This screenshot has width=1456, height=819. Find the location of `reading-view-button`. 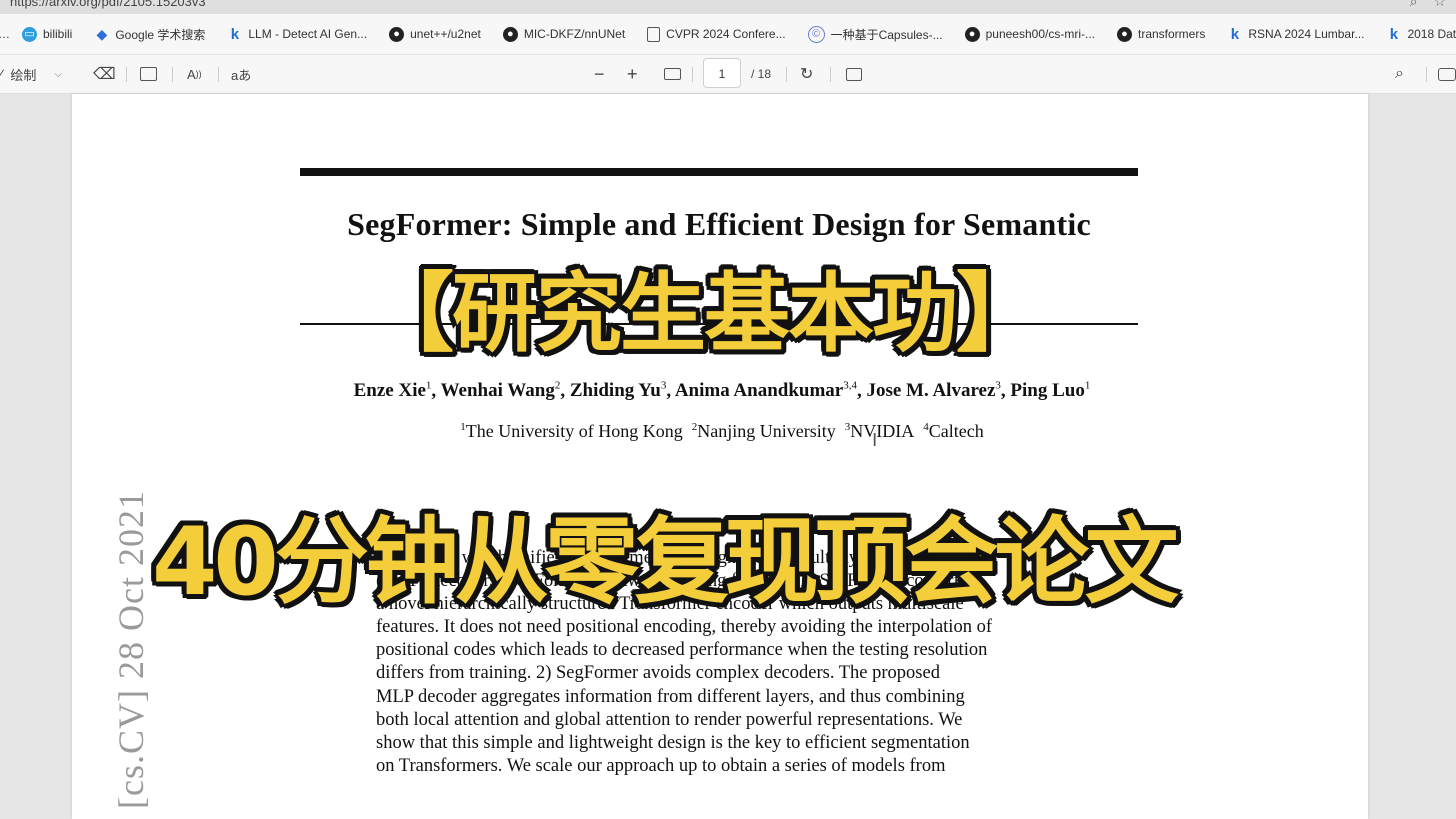

reading-view-button is located at coordinates (148, 74).